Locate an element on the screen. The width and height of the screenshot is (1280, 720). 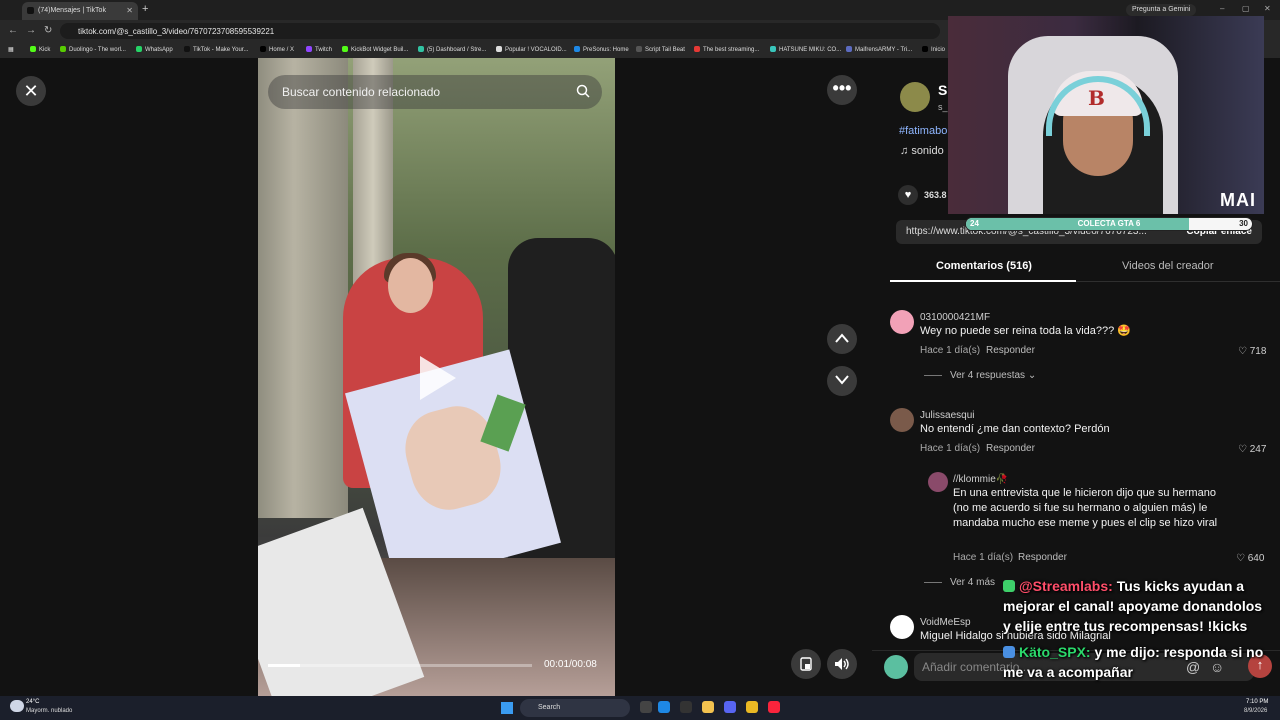
view-replies-button: Ver 4 respuestas ⌄ is located at coordinates (980, 375).